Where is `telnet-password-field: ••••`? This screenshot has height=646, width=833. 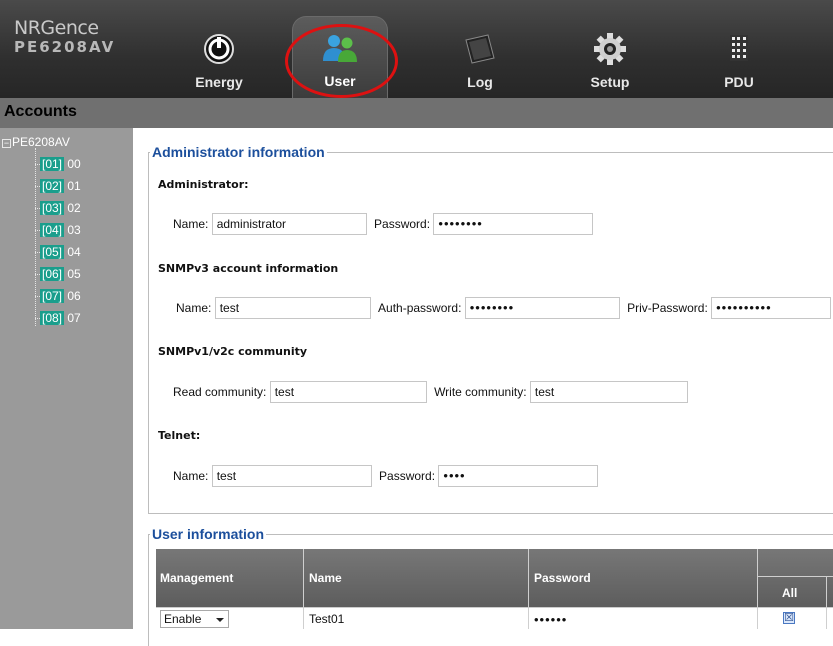
telnet-password-field: •••• is located at coordinates (518, 476).